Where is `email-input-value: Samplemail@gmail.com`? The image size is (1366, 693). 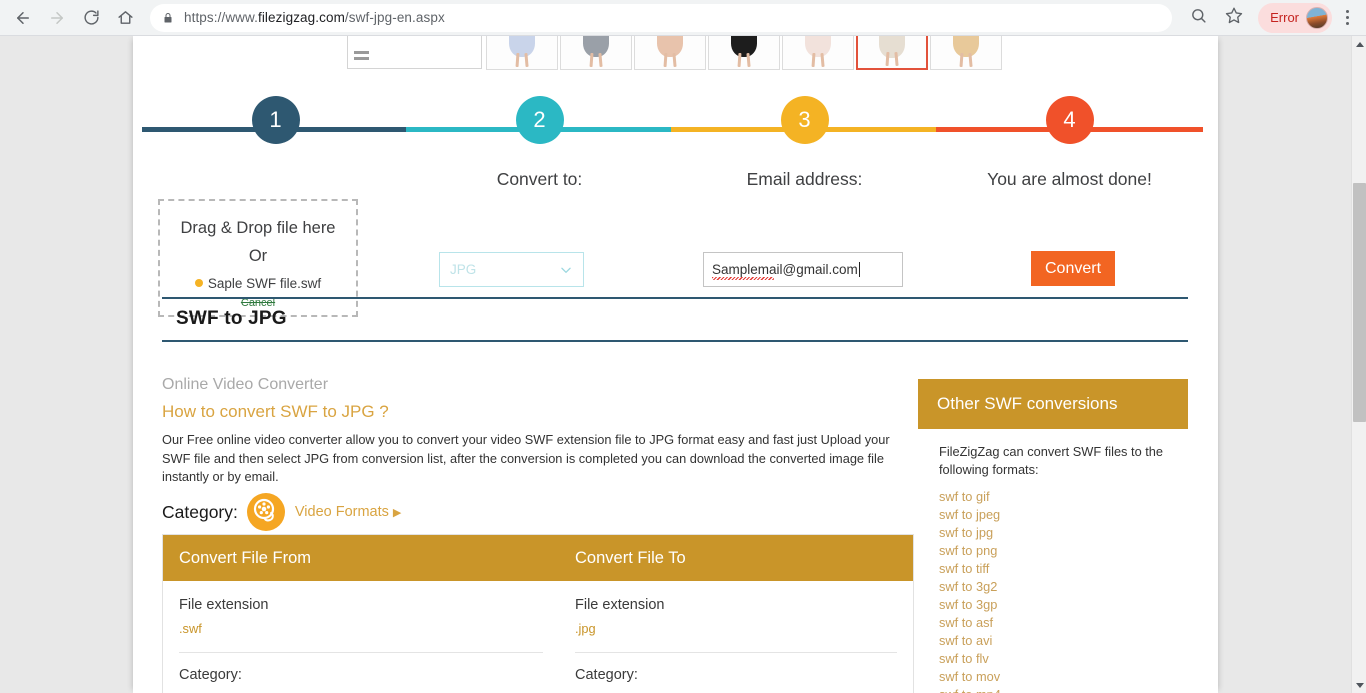 email-input-value: Samplemail@gmail.com is located at coordinates (785, 271).